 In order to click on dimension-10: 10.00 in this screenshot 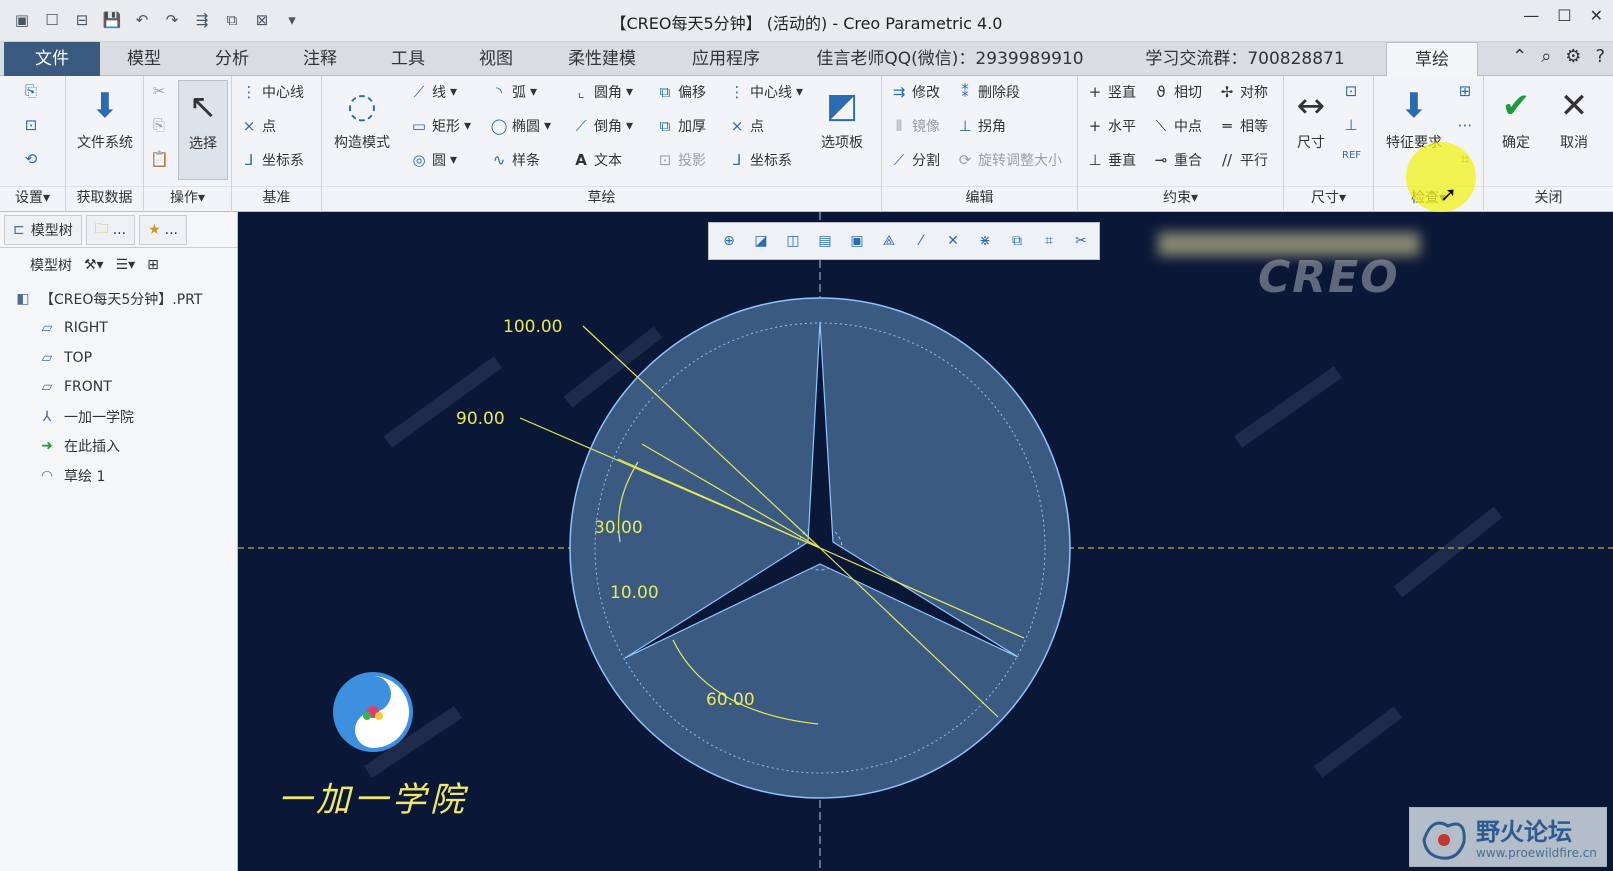, I will do `click(634, 593)`.